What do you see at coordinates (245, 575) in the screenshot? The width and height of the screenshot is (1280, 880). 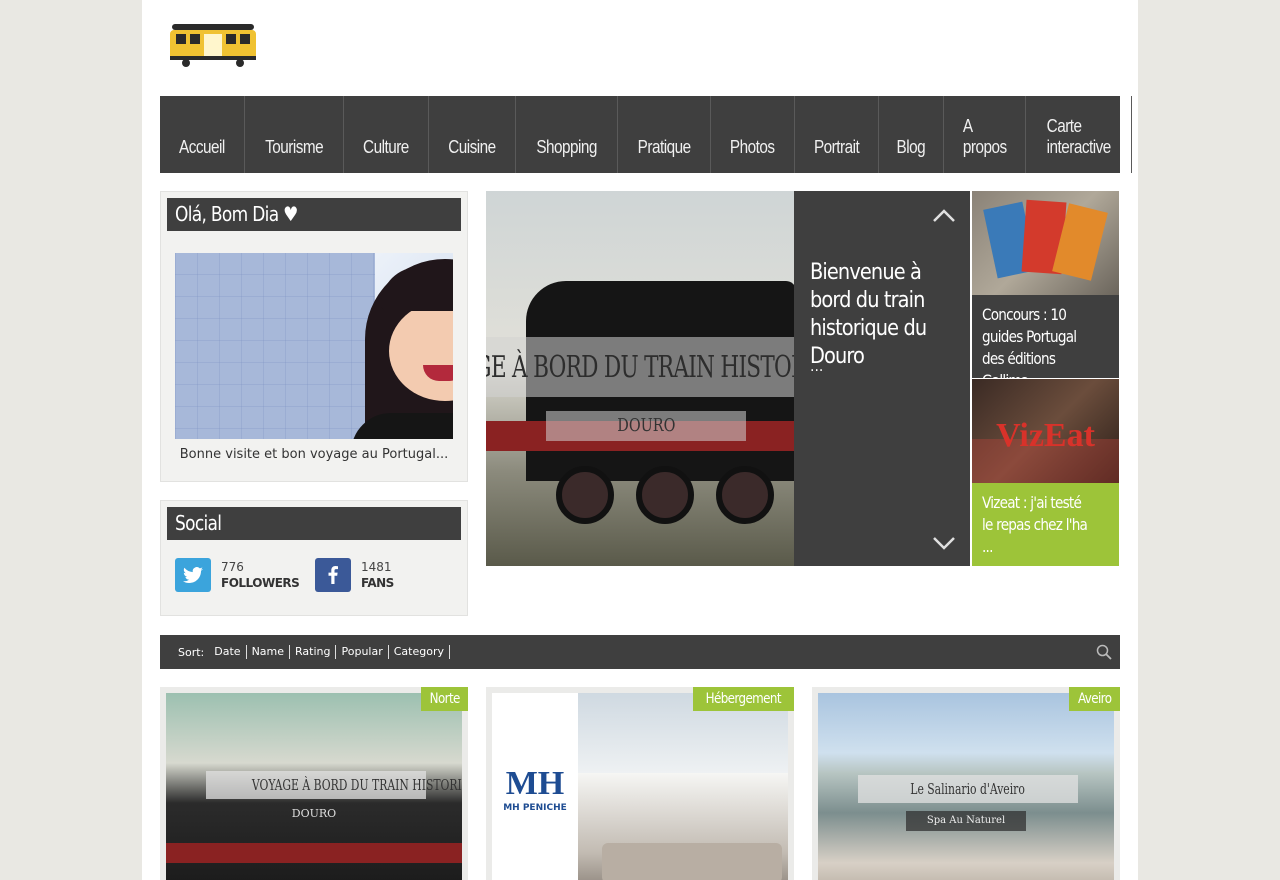 I see `twitter-followers: 776 FOLLOWERS` at bounding box center [245, 575].